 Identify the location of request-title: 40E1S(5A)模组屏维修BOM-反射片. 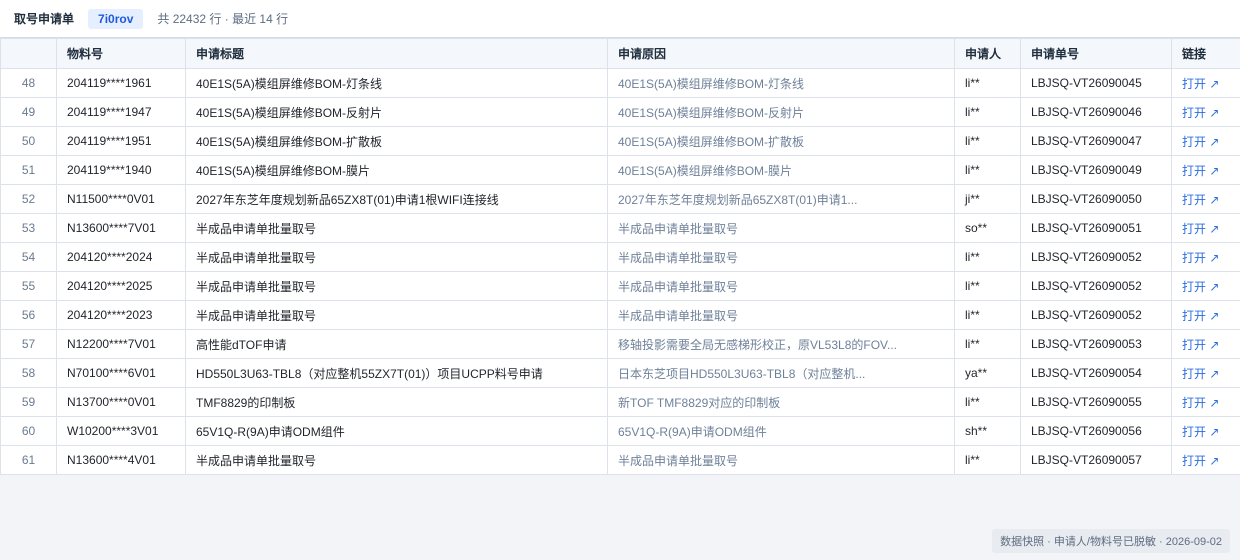
(396, 112).